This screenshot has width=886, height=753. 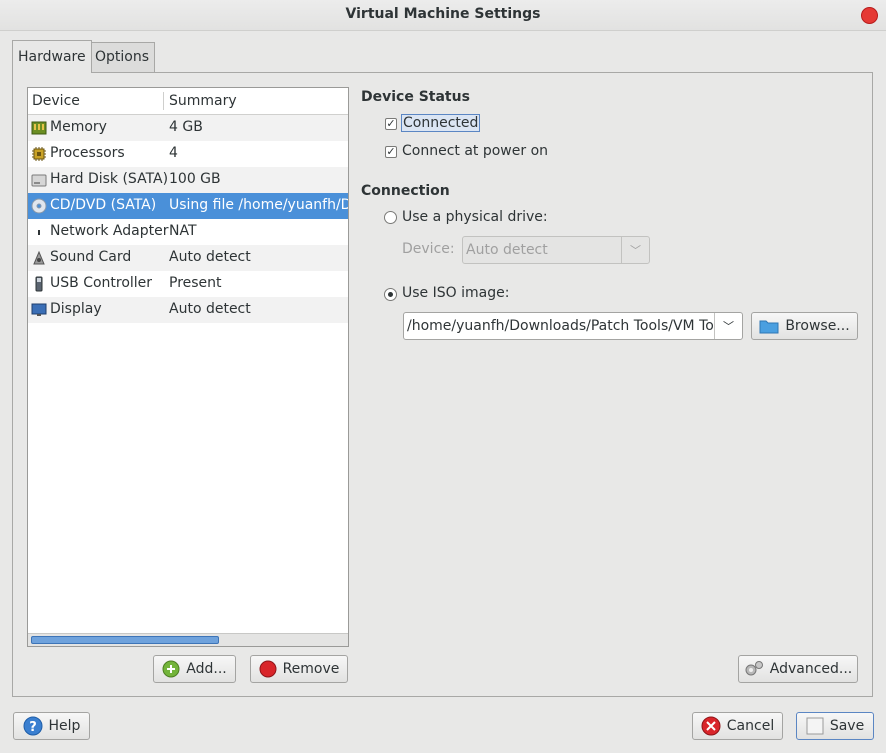 What do you see at coordinates (750, 726) in the screenshot?
I see `cancel-button-label: Cancel` at bounding box center [750, 726].